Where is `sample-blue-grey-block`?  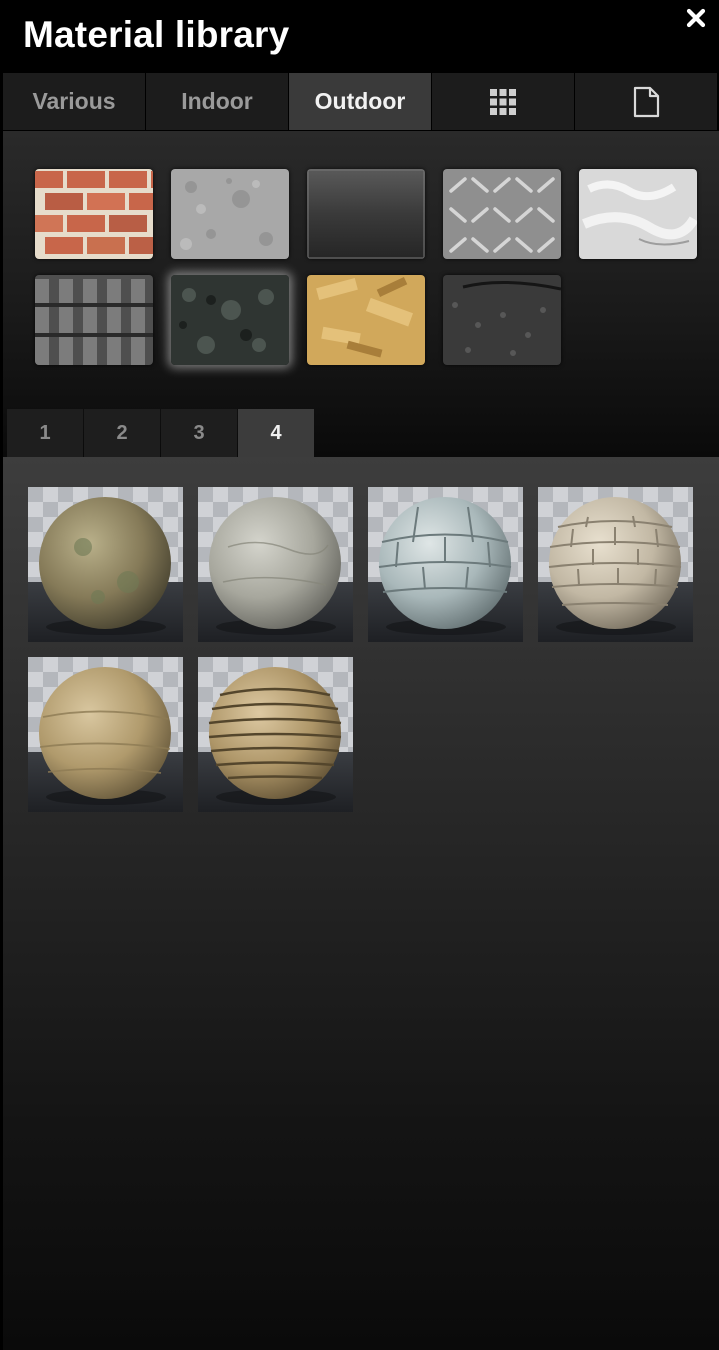
sample-blue-grey-block is located at coordinates (445, 564).